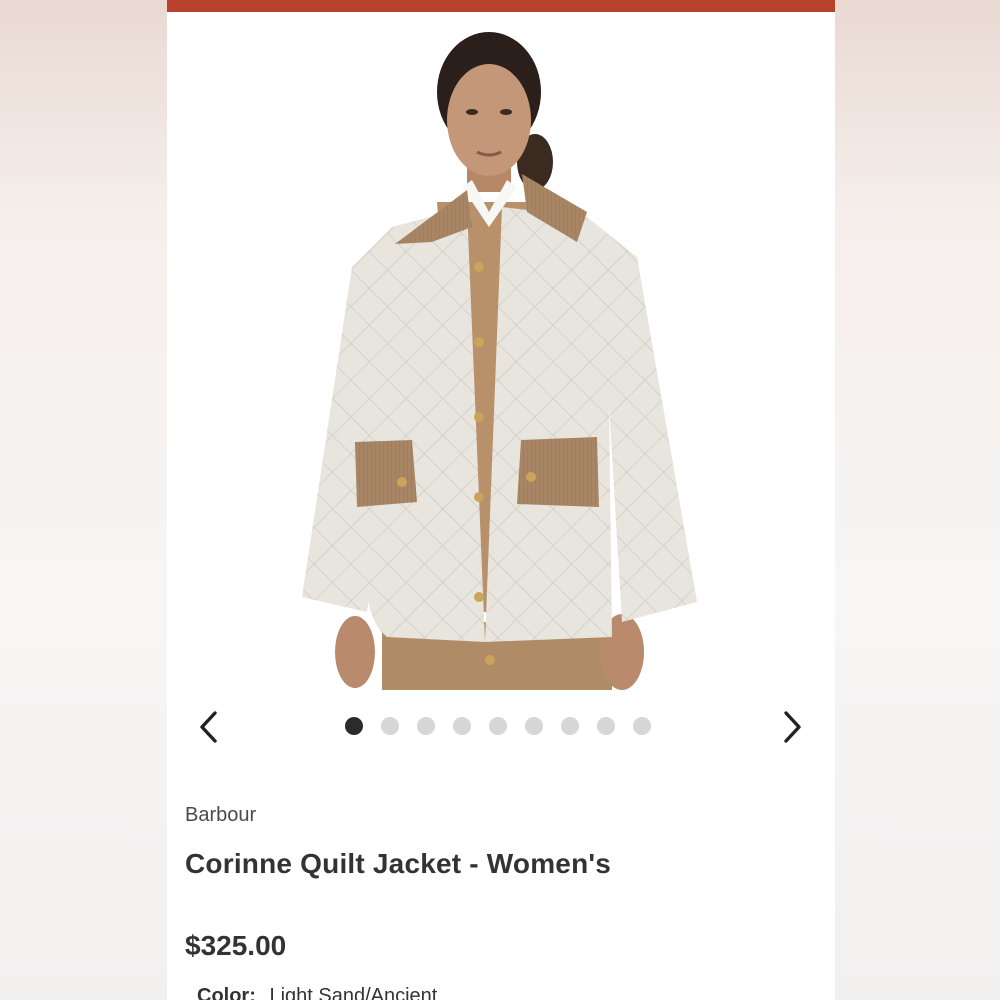  What do you see at coordinates (353, 992) in the screenshot?
I see `color-value: Light Sand/Ancient` at bounding box center [353, 992].